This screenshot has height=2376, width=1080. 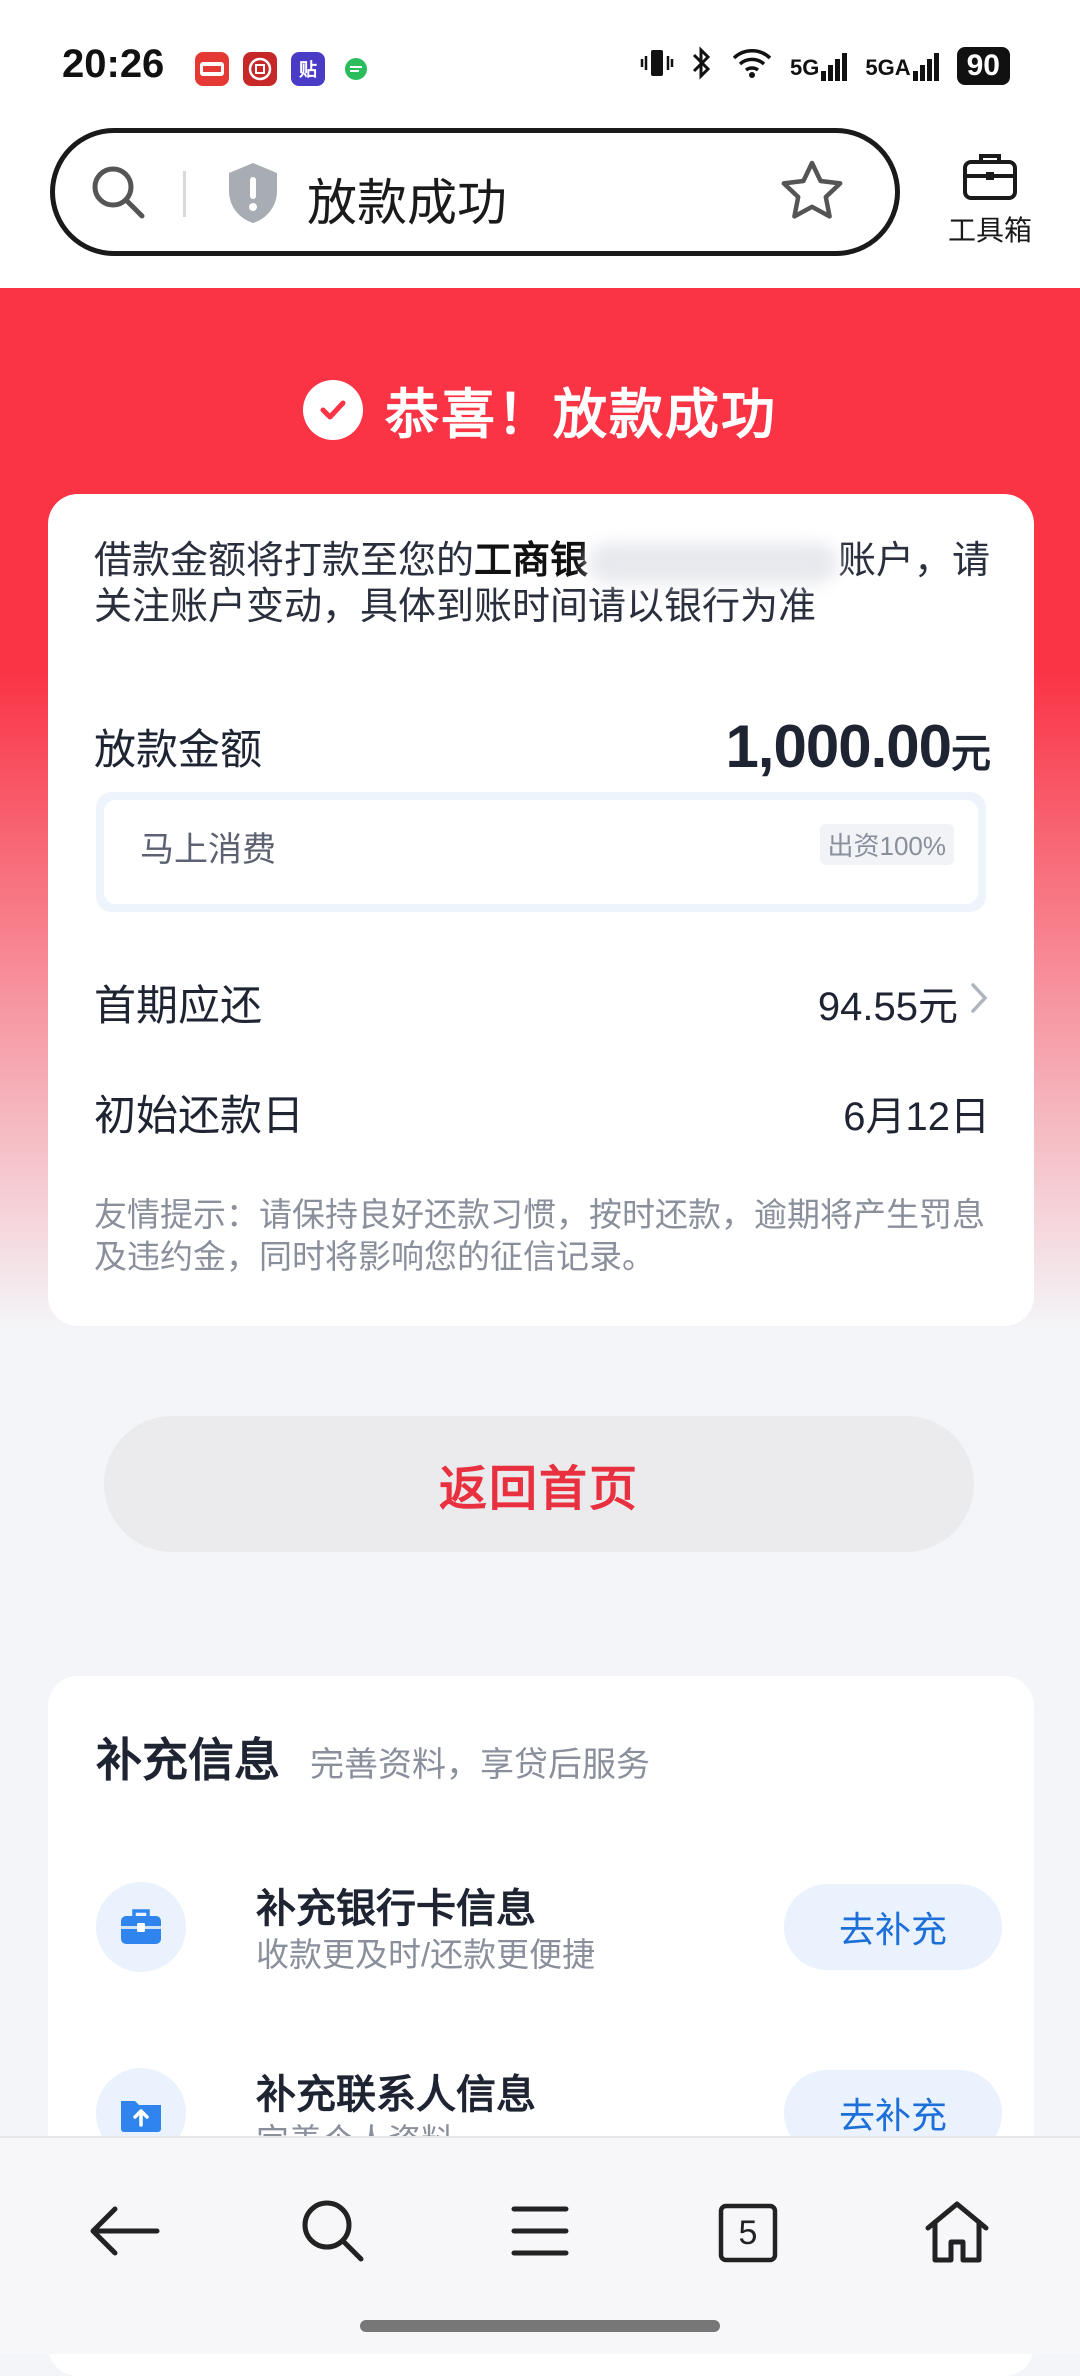 I want to click on supplement-header: 补充信息 完善资料，享贷后服务, so click(x=373, y=1757).